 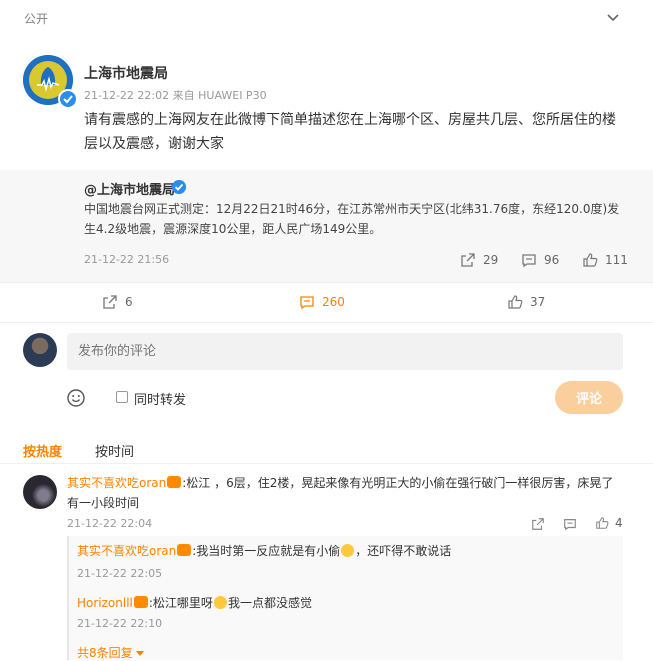 I want to click on laughing-emoji-icon, so click(x=220, y=602).